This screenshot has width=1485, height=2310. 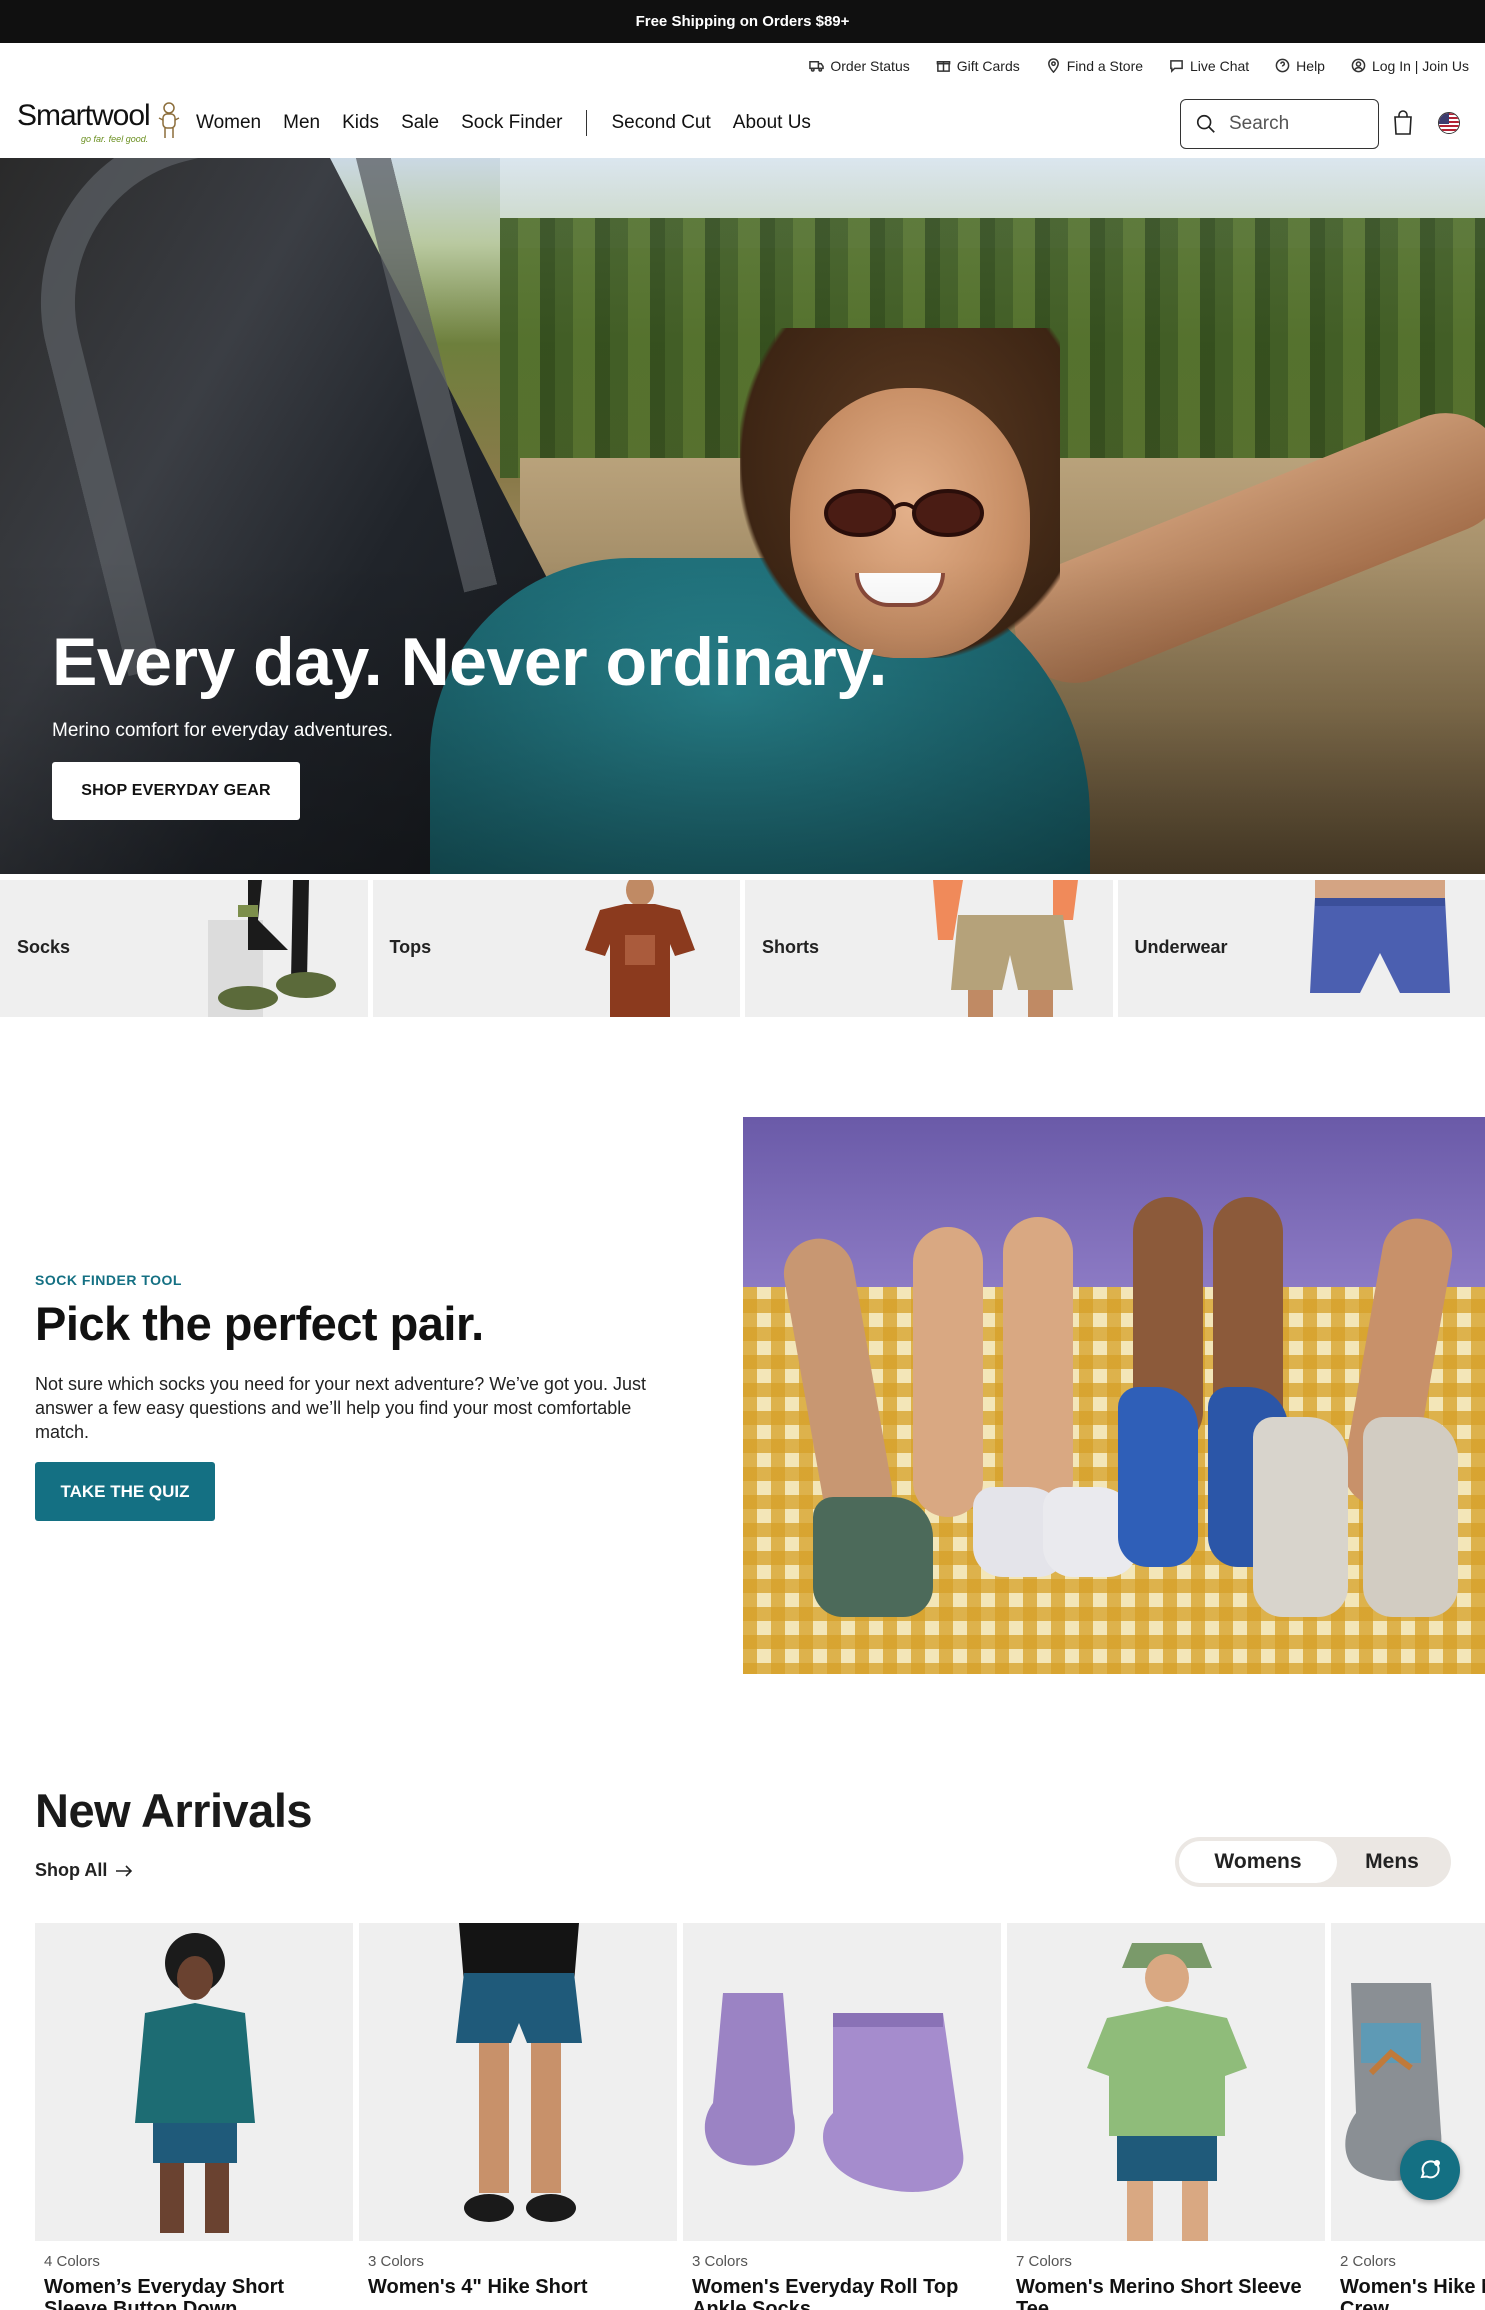 I want to click on category-label: Shorts, so click(x=791, y=947).